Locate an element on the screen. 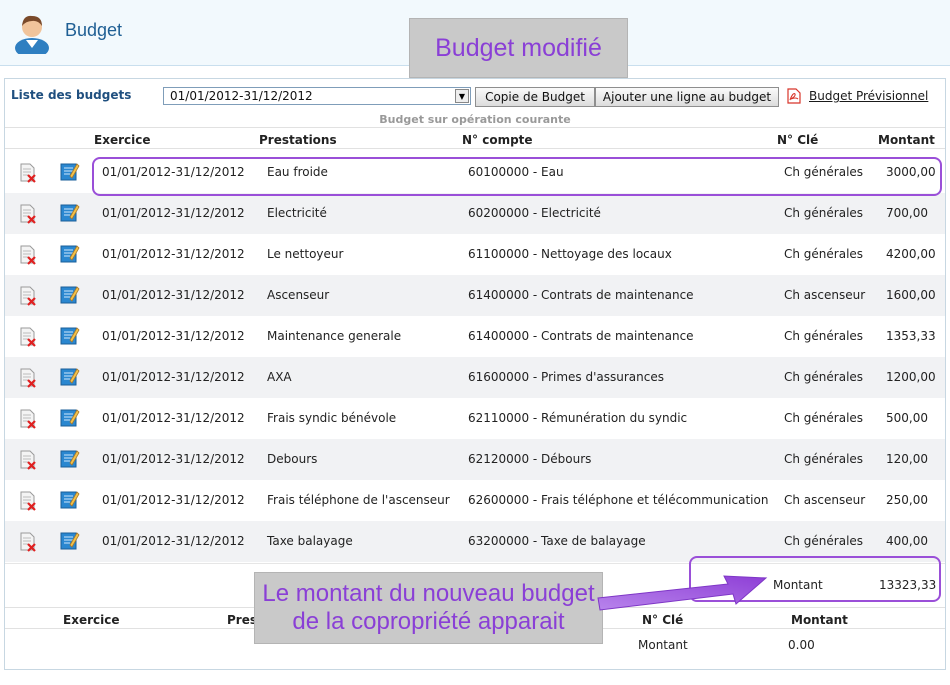 The image size is (950, 685). cell-montant: 250,00 is located at coordinates (907, 500).